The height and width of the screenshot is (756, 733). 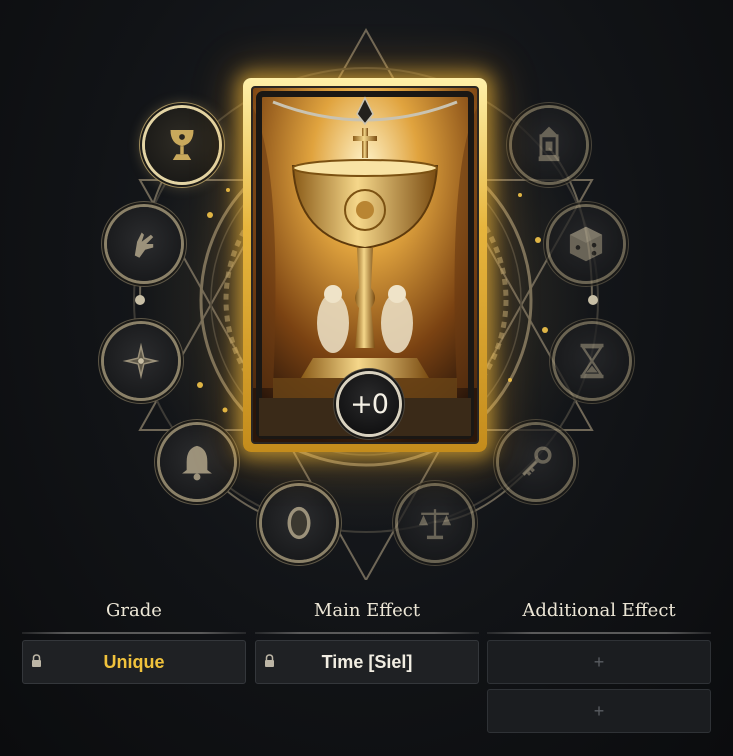 I want to click on medallion-compass, so click(x=141, y=361).